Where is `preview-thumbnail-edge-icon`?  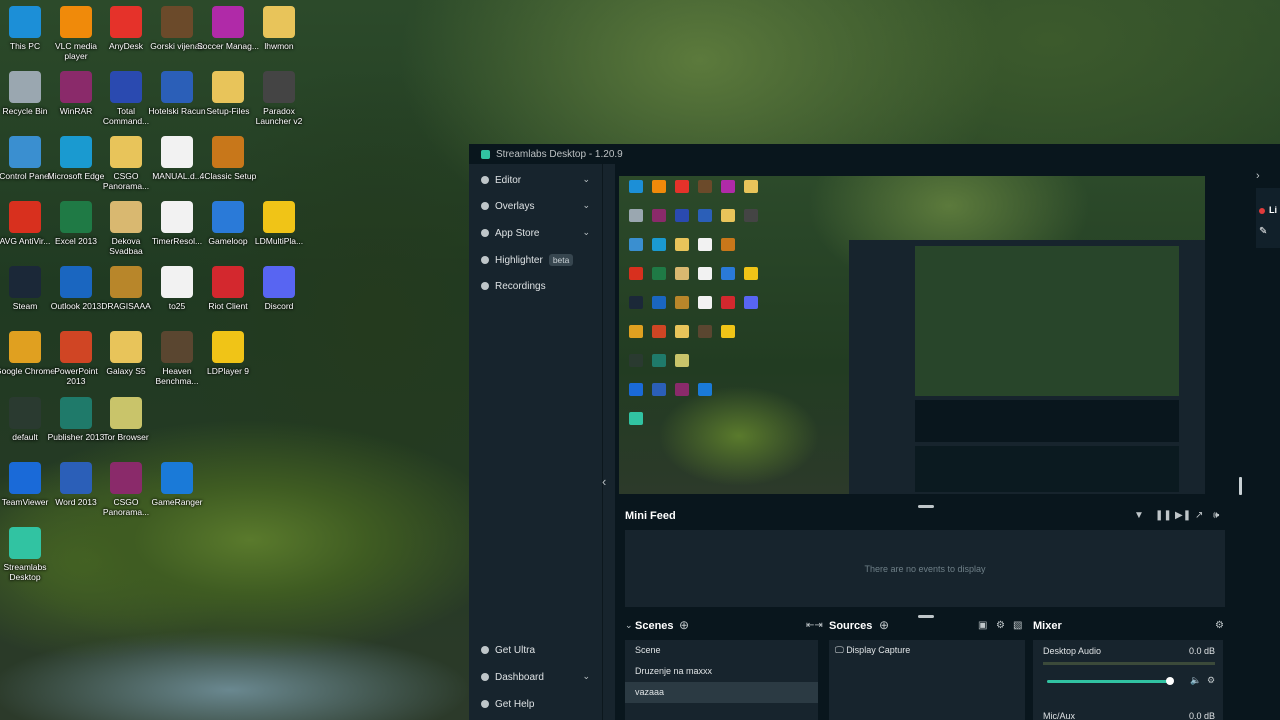
preview-thumbnail-edge-icon is located at coordinates (659, 244).